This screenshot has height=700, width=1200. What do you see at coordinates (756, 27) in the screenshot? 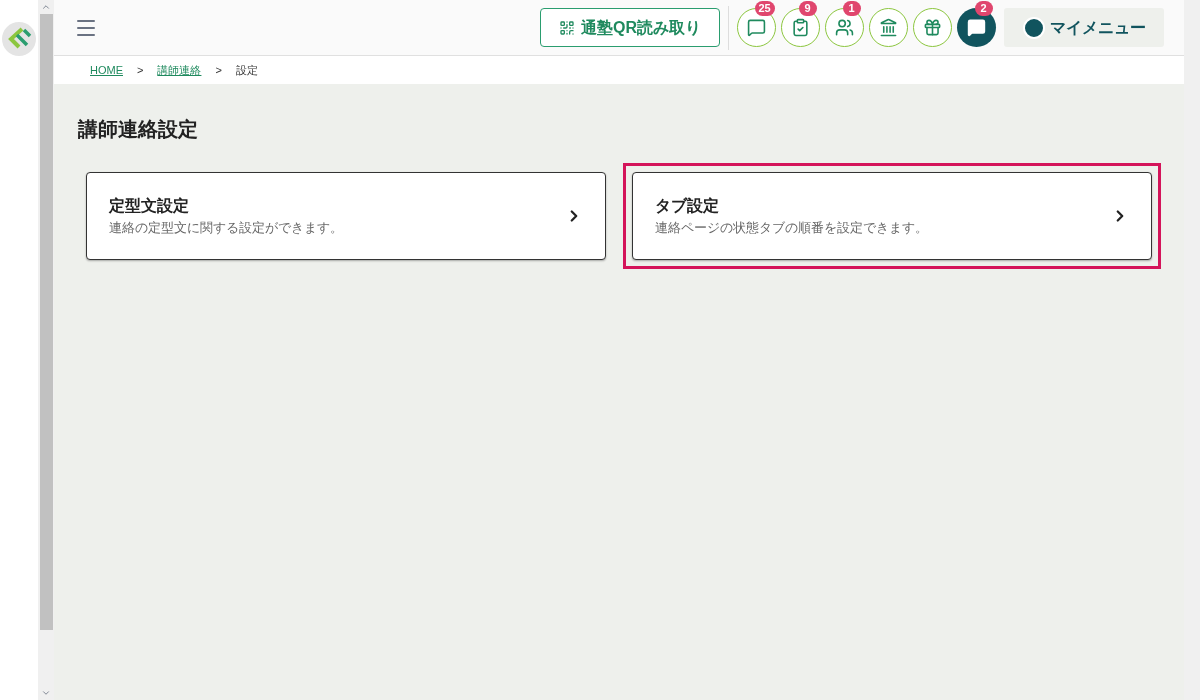
I see `chat-icon` at bounding box center [756, 27].